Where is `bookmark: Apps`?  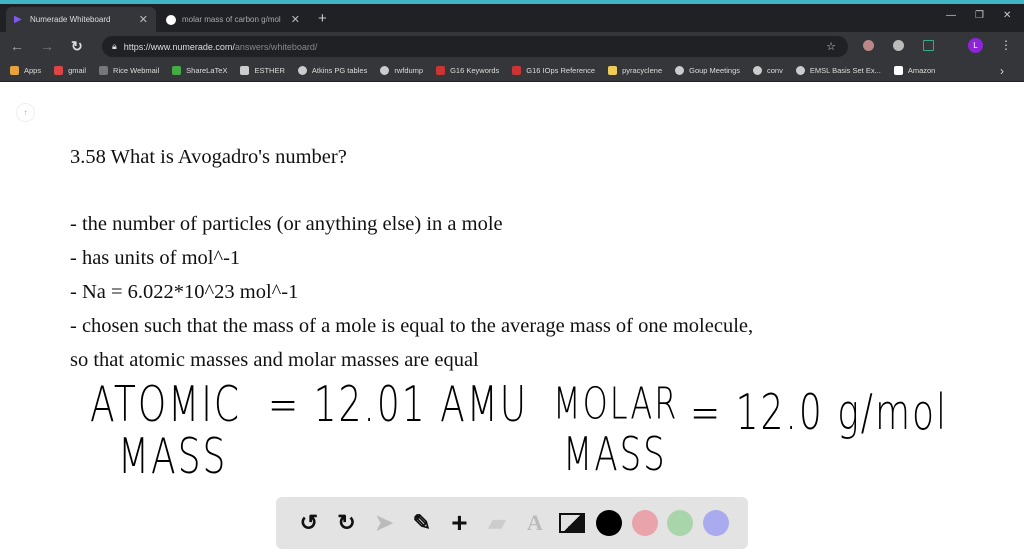
bookmark: Apps is located at coordinates (25, 70).